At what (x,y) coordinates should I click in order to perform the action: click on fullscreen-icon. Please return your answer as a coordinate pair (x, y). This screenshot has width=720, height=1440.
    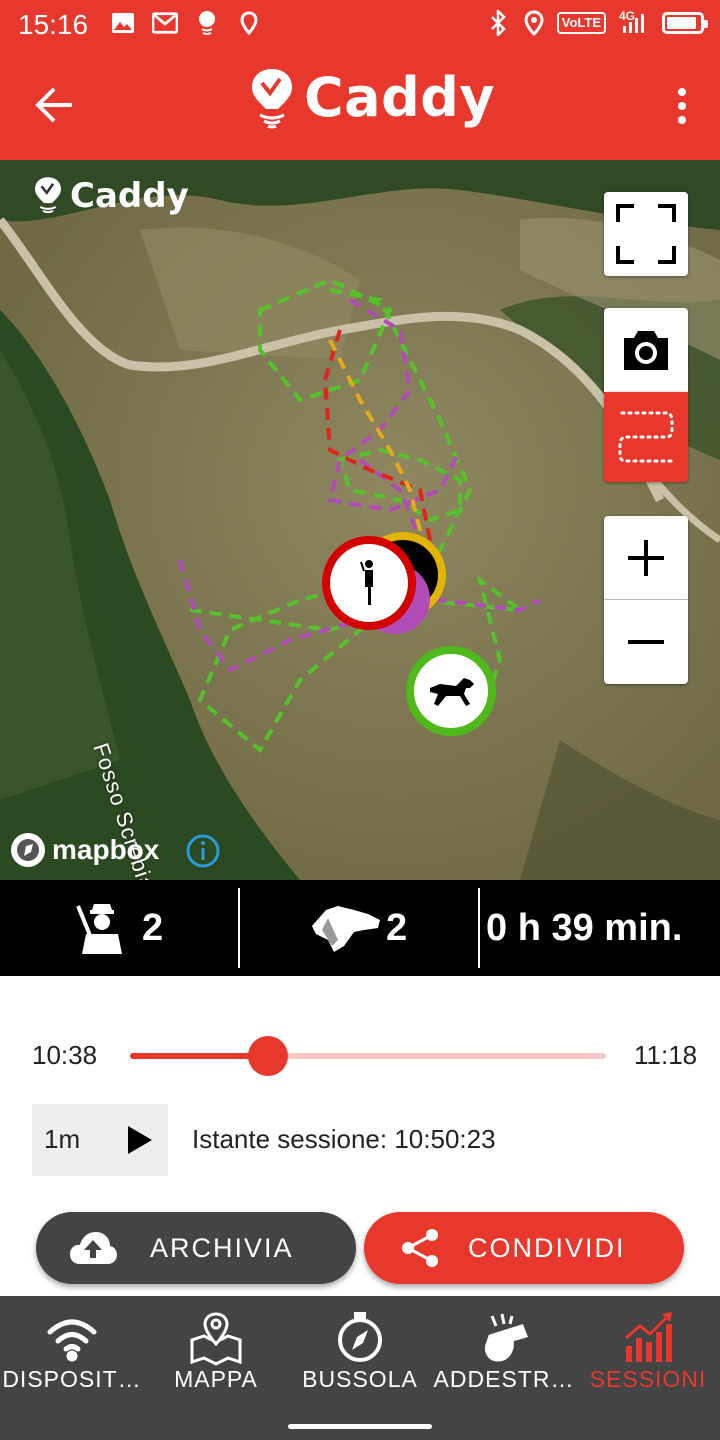
    Looking at the image, I should click on (646, 234).